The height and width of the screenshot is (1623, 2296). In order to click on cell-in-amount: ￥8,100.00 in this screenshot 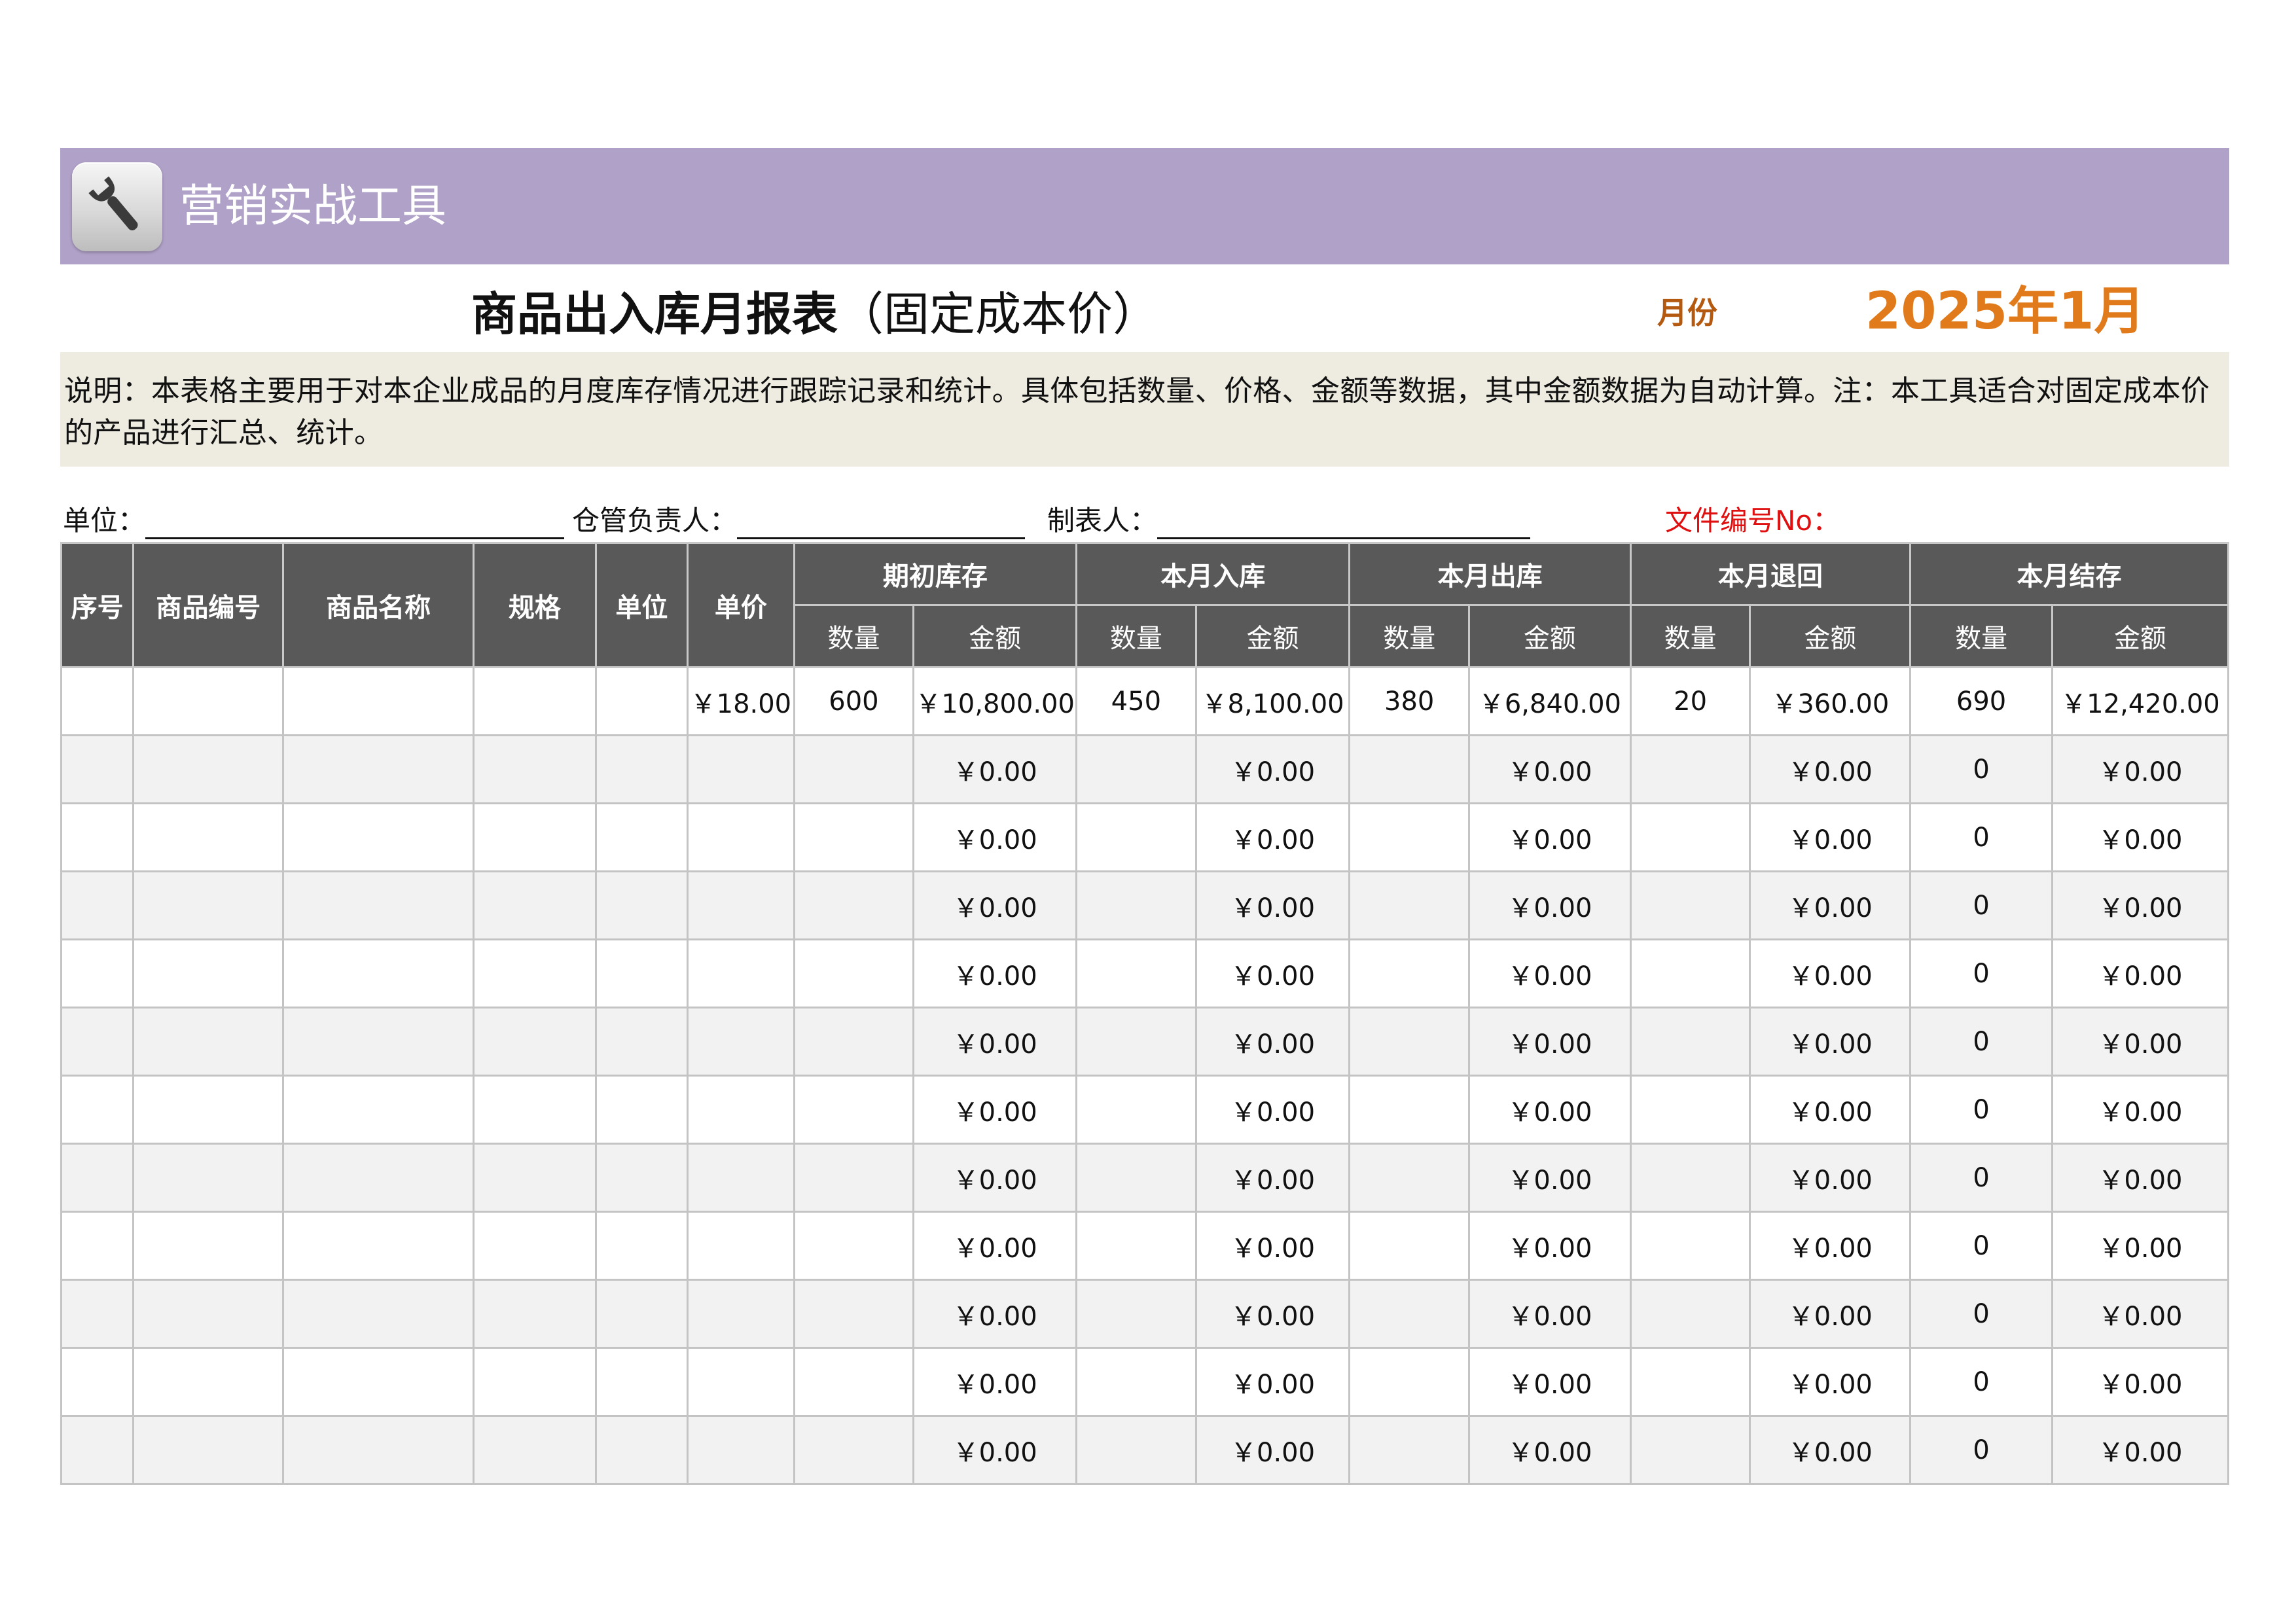, I will do `click(1272, 701)`.